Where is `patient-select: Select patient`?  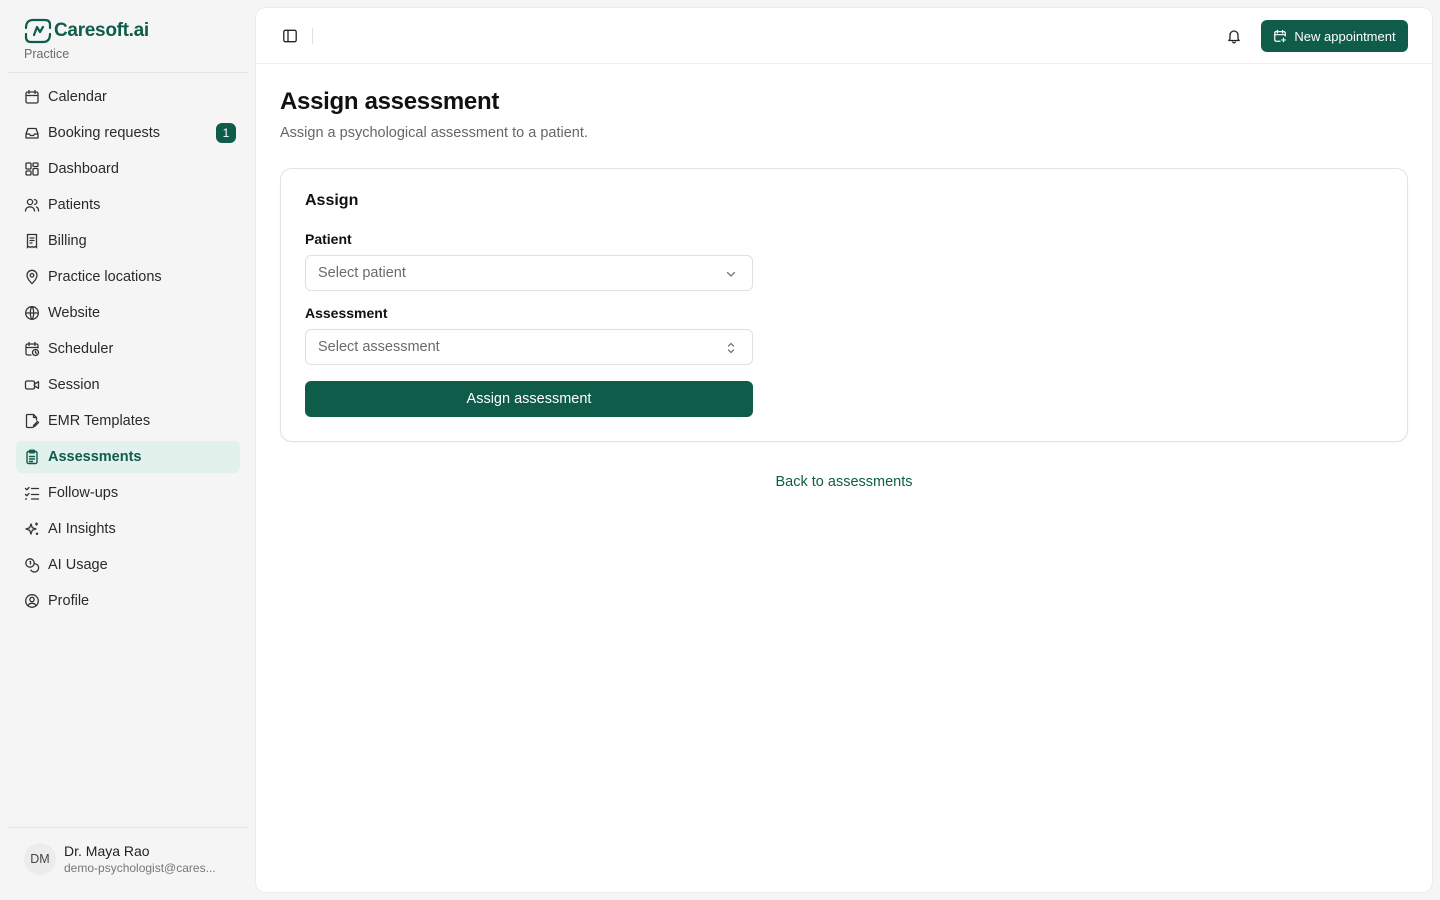 patient-select: Select patient is located at coordinates (529, 273).